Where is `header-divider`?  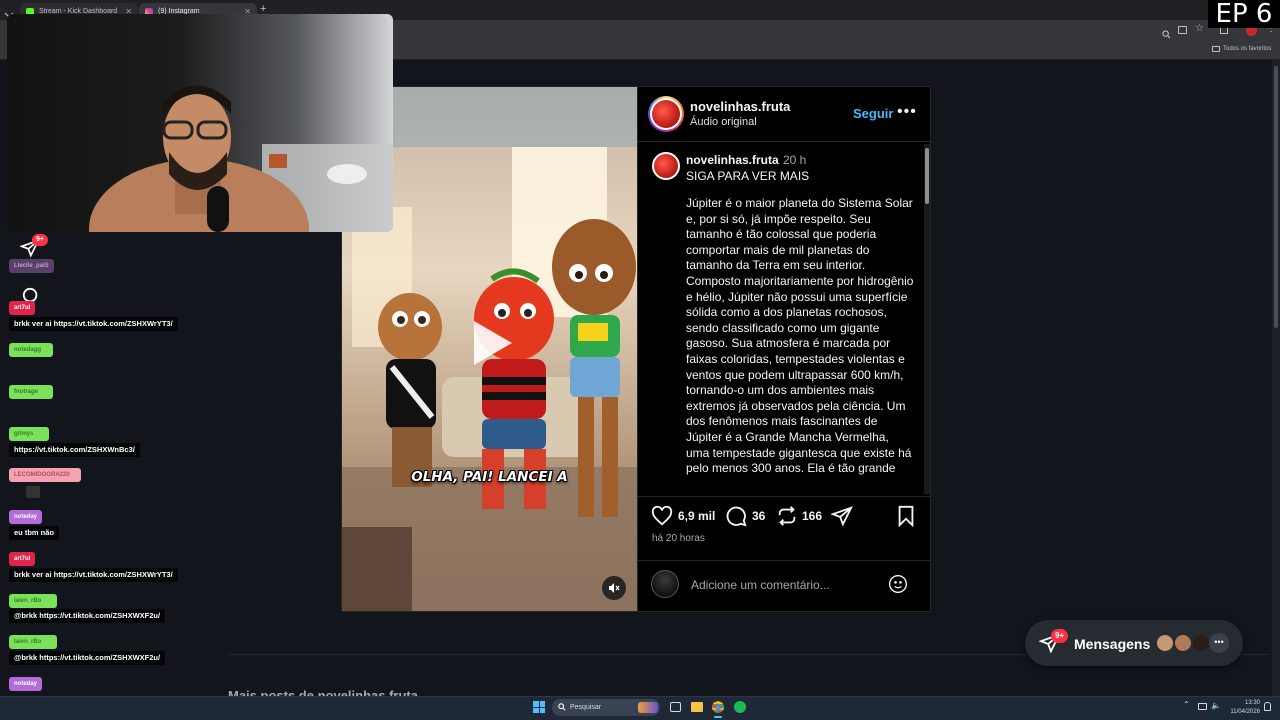 header-divider is located at coordinates (784, 141).